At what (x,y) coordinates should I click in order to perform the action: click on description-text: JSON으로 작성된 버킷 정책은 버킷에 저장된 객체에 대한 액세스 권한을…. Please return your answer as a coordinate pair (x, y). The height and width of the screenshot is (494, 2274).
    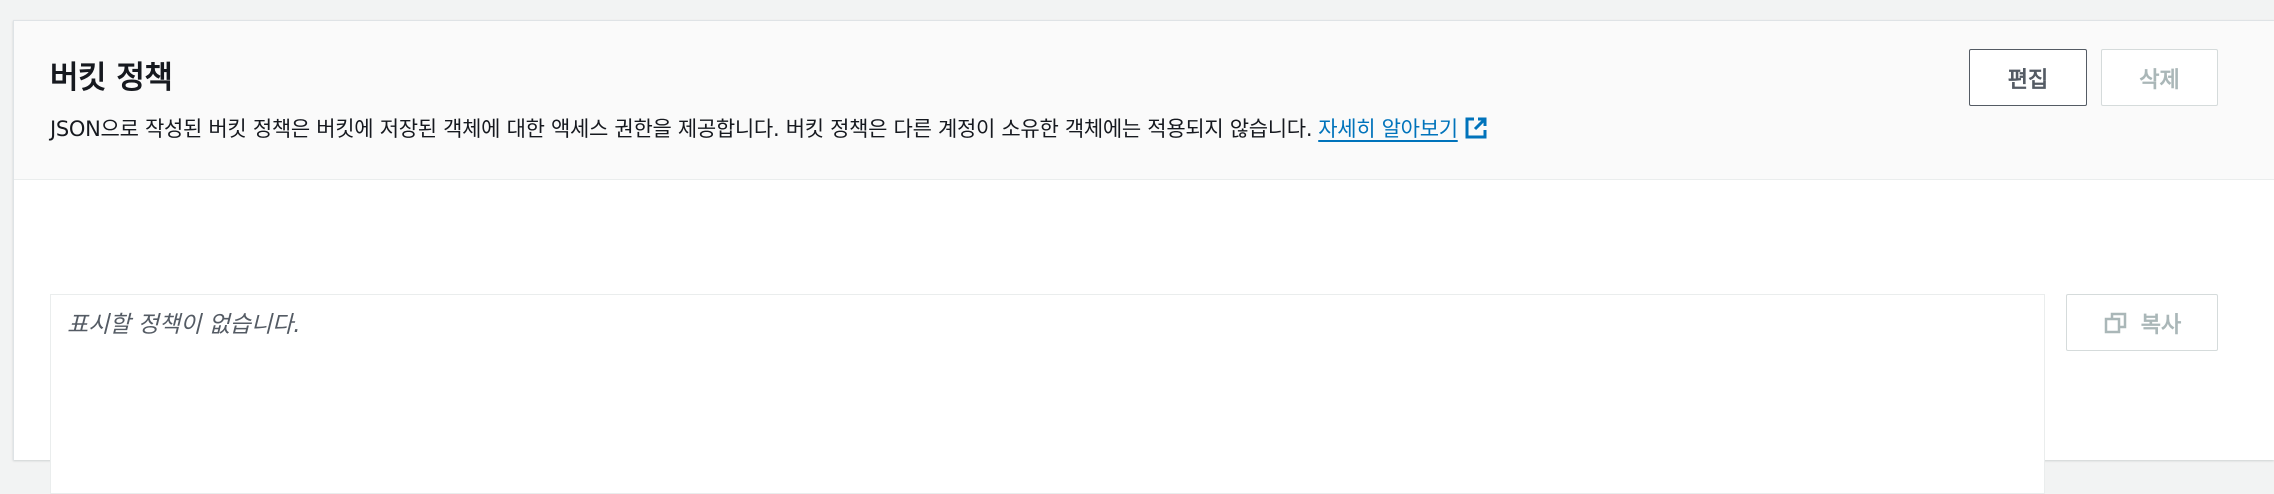
    Looking at the image, I should click on (681, 129).